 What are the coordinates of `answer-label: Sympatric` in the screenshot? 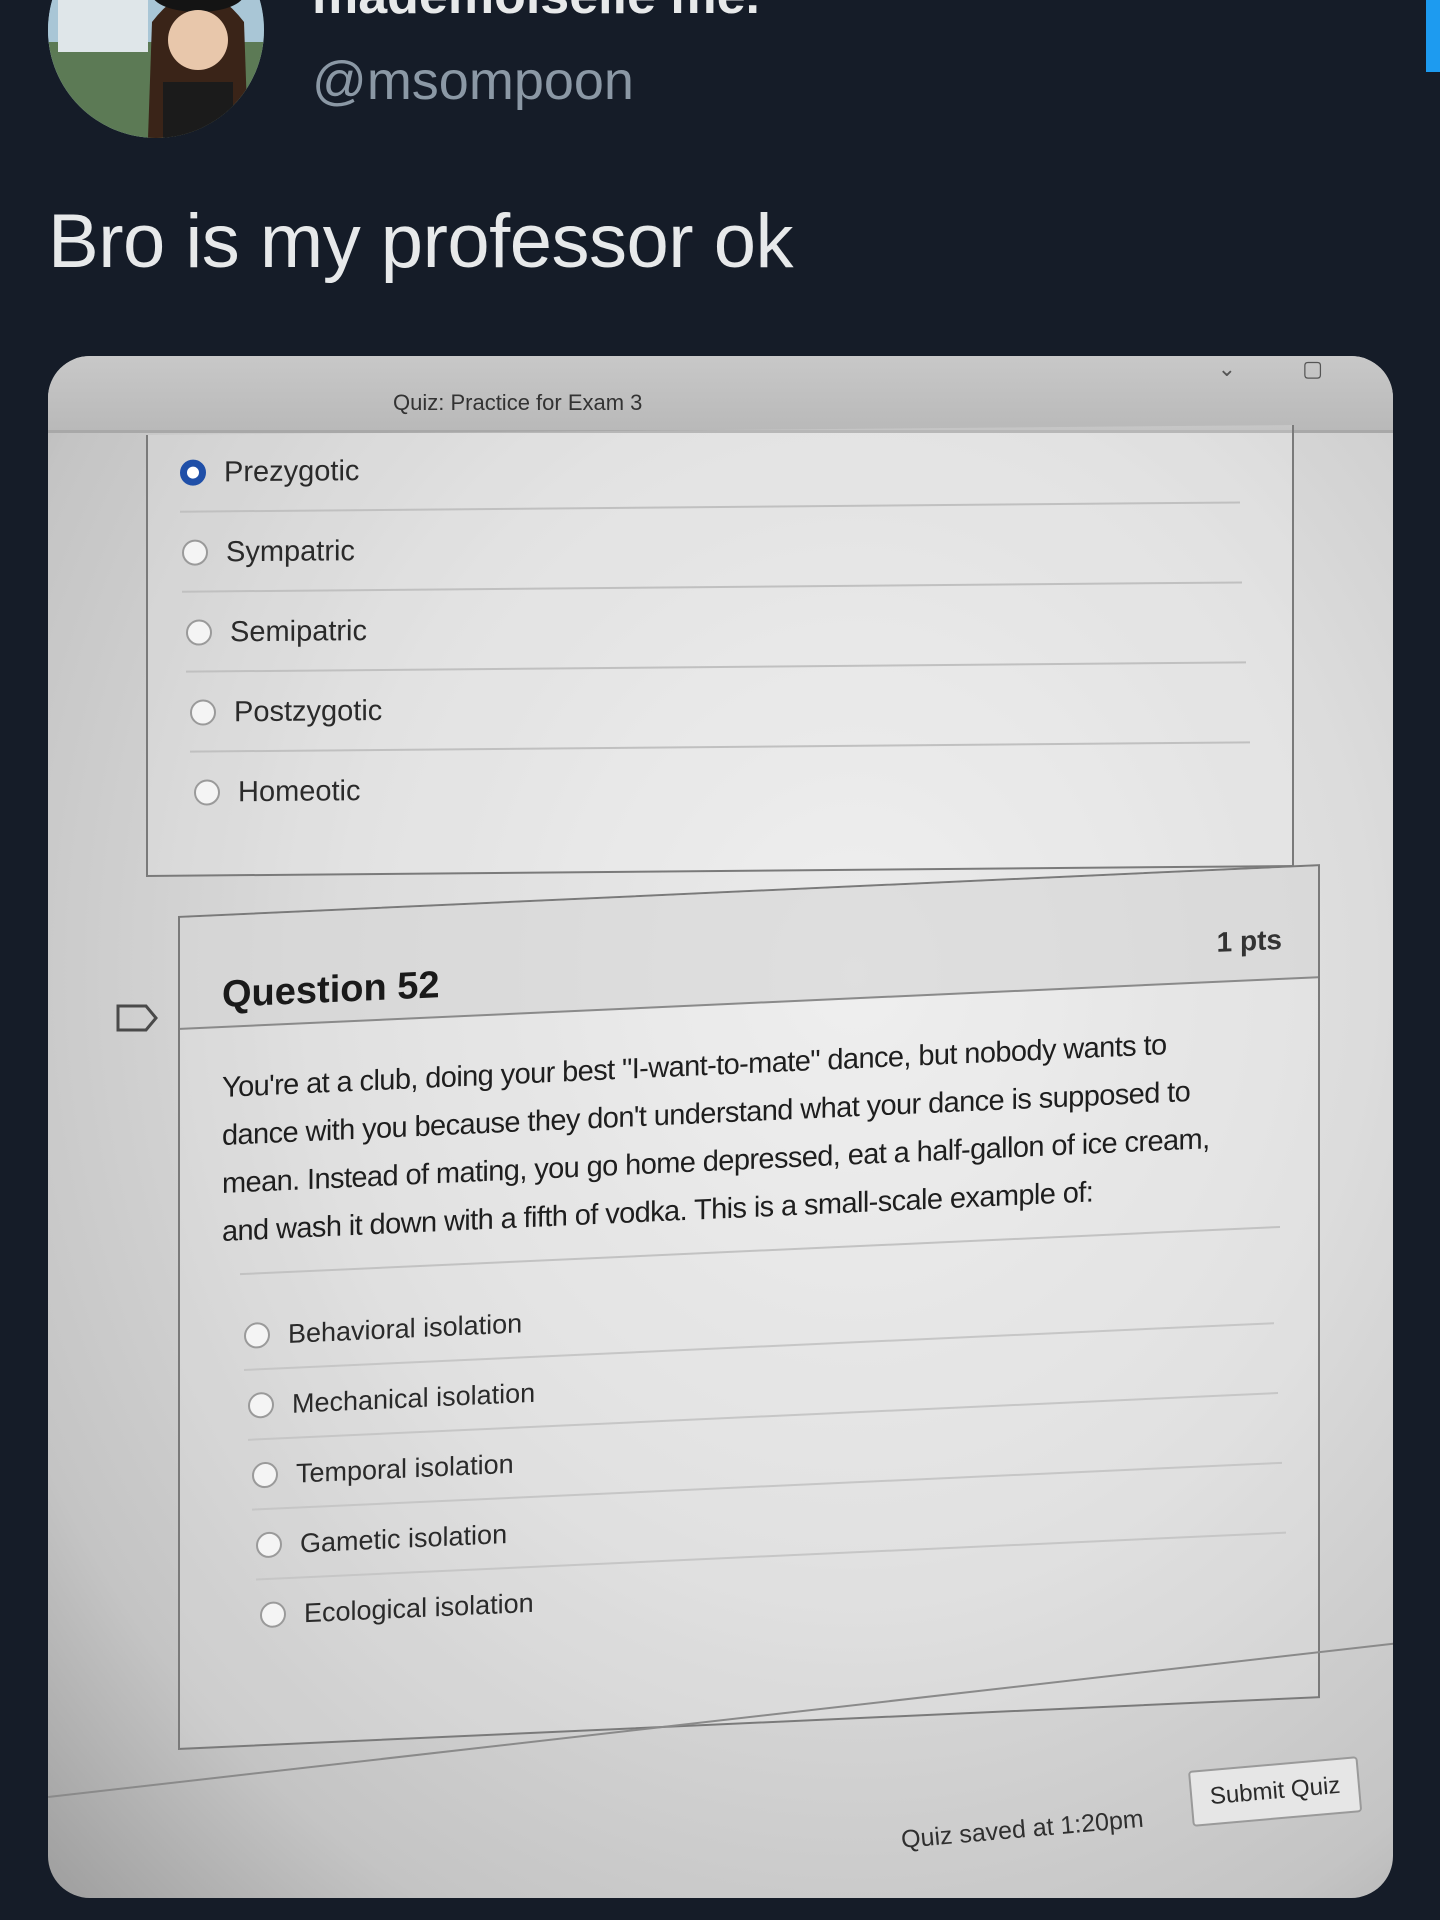 It's located at (290, 551).